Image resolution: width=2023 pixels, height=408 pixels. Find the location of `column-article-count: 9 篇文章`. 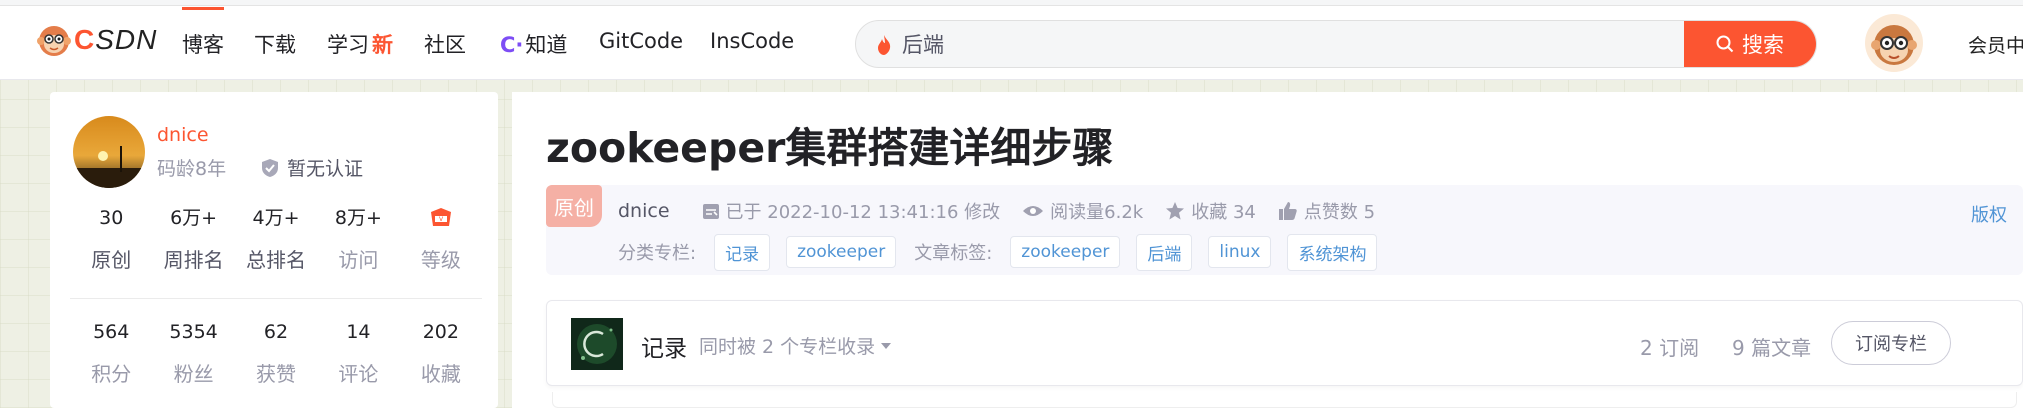

column-article-count: 9 篇文章 is located at coordinates (1772, 348).